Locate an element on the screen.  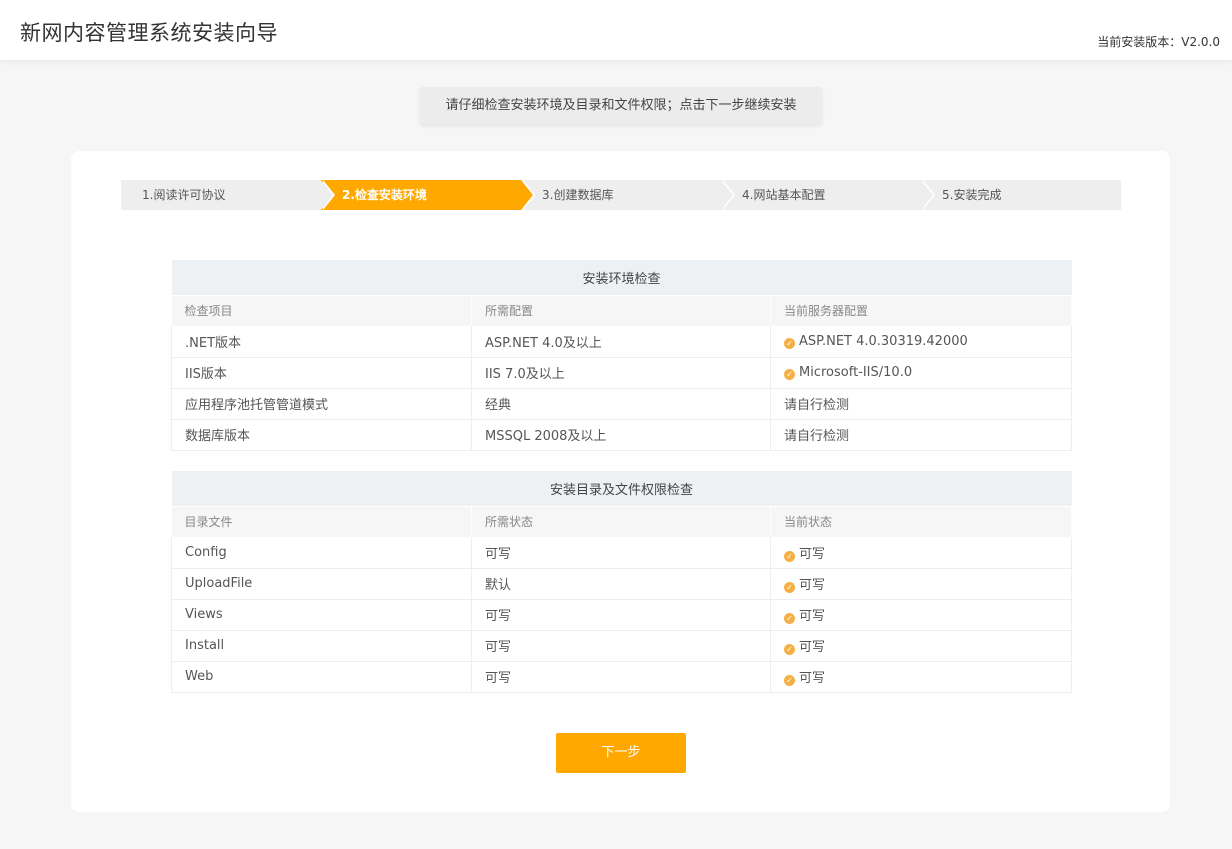
step-3: 3.创建数据库 is located at coordinates (628, 195).